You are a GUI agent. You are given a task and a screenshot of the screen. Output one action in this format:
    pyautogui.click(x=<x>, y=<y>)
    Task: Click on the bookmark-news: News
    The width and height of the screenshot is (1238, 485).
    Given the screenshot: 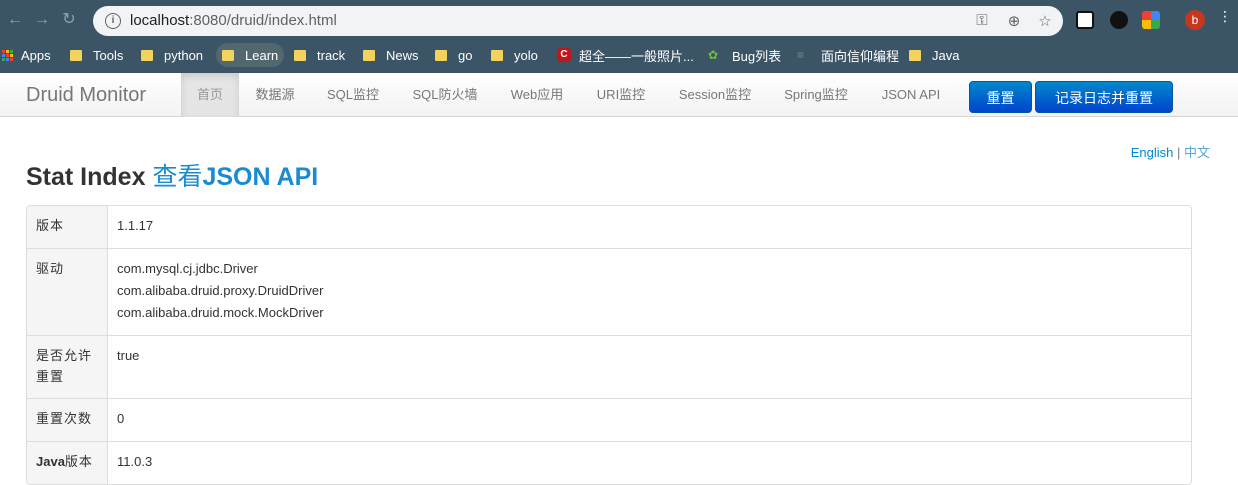 What is the action you would take?
    pyautogui.click(x=391, y=55)
    